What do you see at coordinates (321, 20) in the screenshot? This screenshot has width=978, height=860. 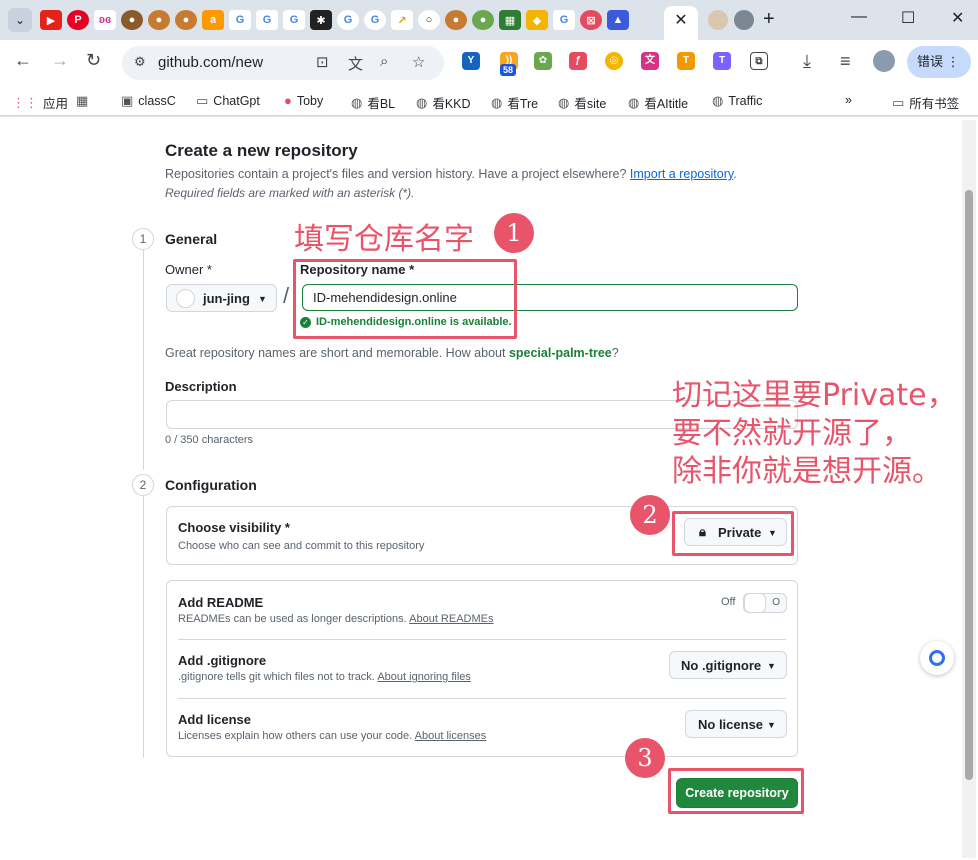 I see `tab-icon: ✱` at bounding box center [321, 20].